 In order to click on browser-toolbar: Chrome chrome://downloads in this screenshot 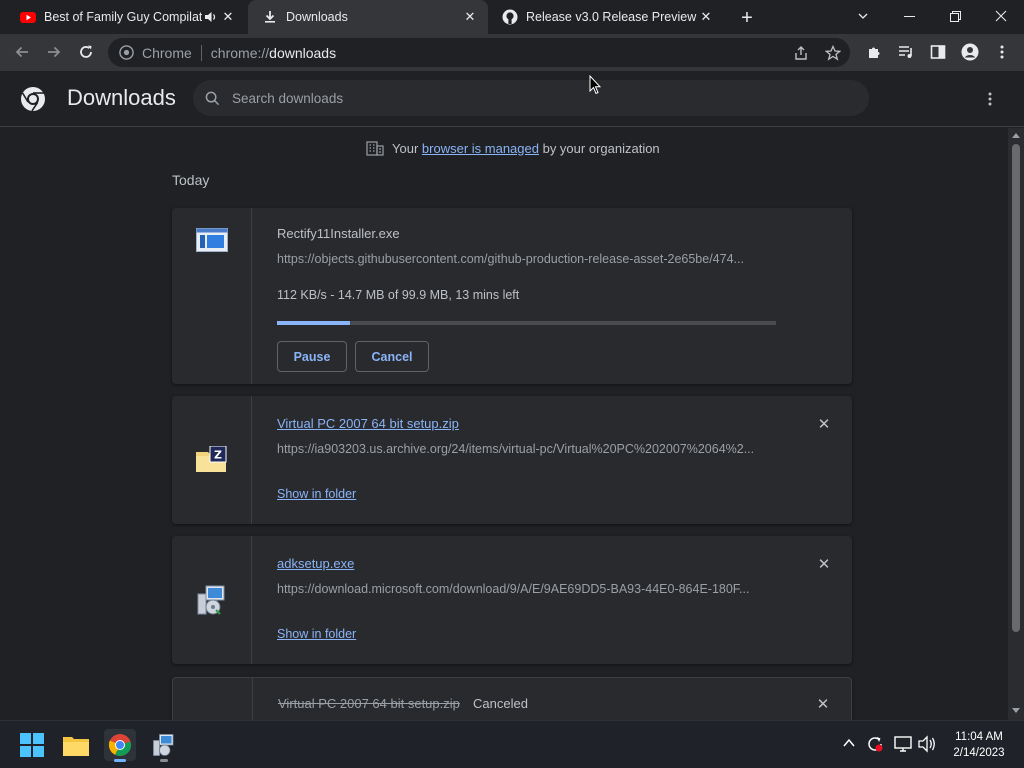, I will do `click(512, 52)`.